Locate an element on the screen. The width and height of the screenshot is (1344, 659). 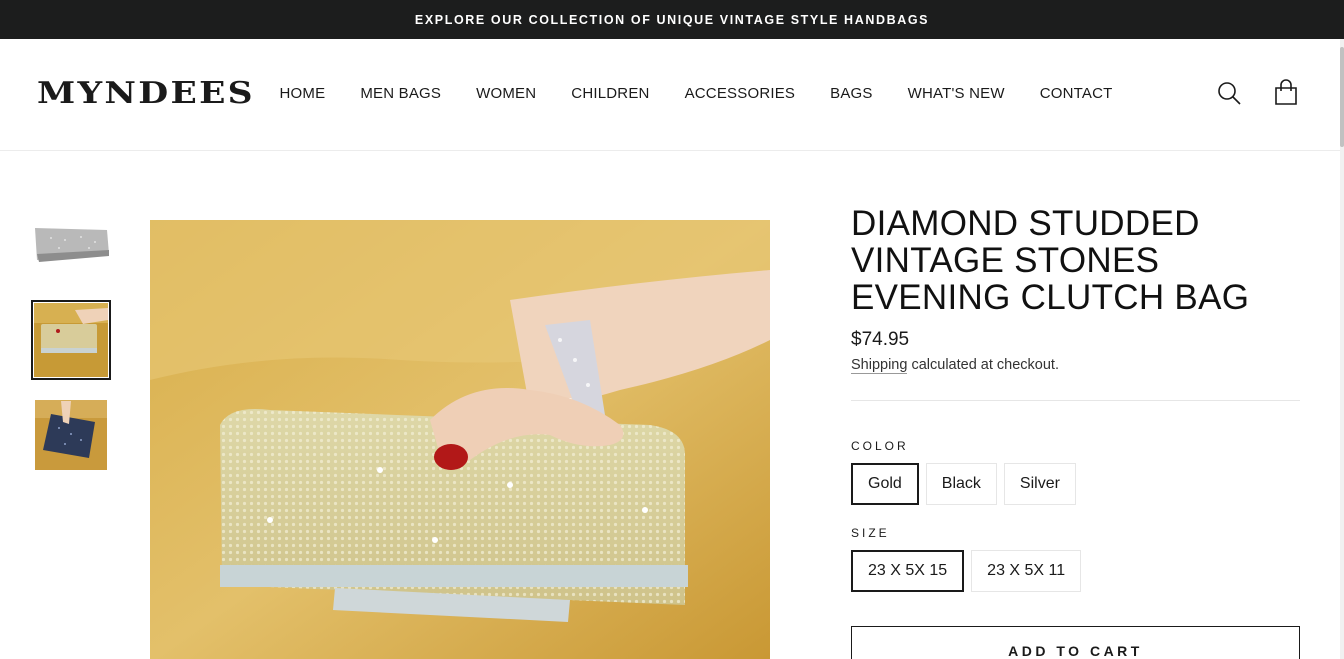
shopping-bag-icon is located at coordinates (1286, 93).